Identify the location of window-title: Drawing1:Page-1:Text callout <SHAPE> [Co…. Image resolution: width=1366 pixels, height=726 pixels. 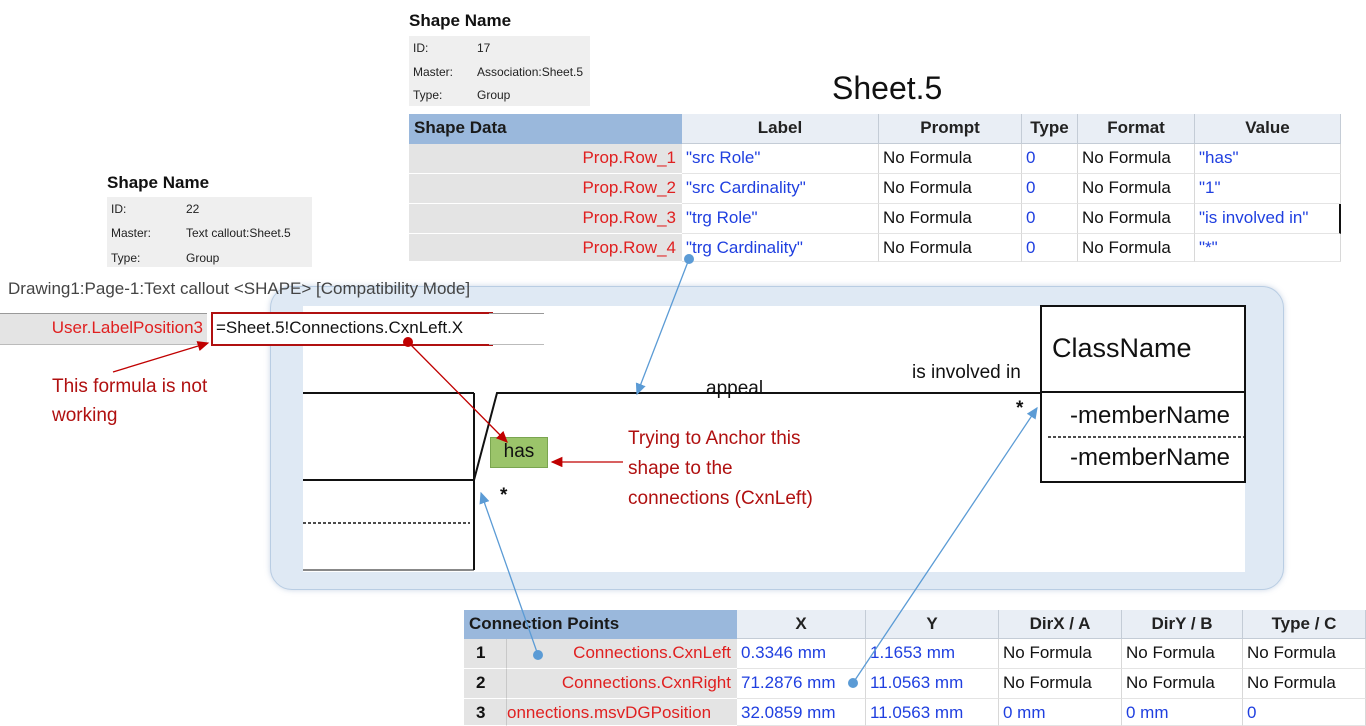
(239, 288).